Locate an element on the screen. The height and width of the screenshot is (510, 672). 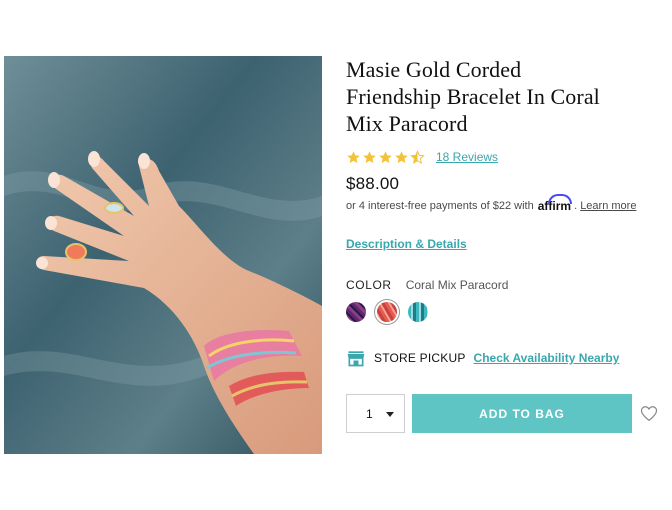
color-swatches is located at coordinates (504, 312).